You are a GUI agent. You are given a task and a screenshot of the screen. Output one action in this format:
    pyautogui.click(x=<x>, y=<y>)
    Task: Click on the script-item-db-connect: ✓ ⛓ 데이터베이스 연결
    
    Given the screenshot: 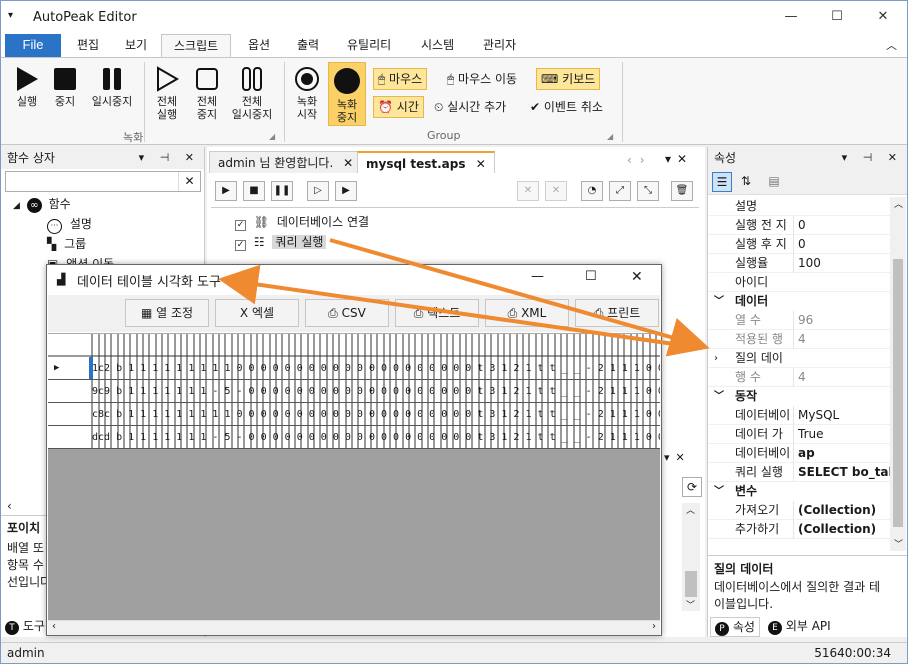 What is the action you would take?
    pyautogui.click(x=302, y=222)
    